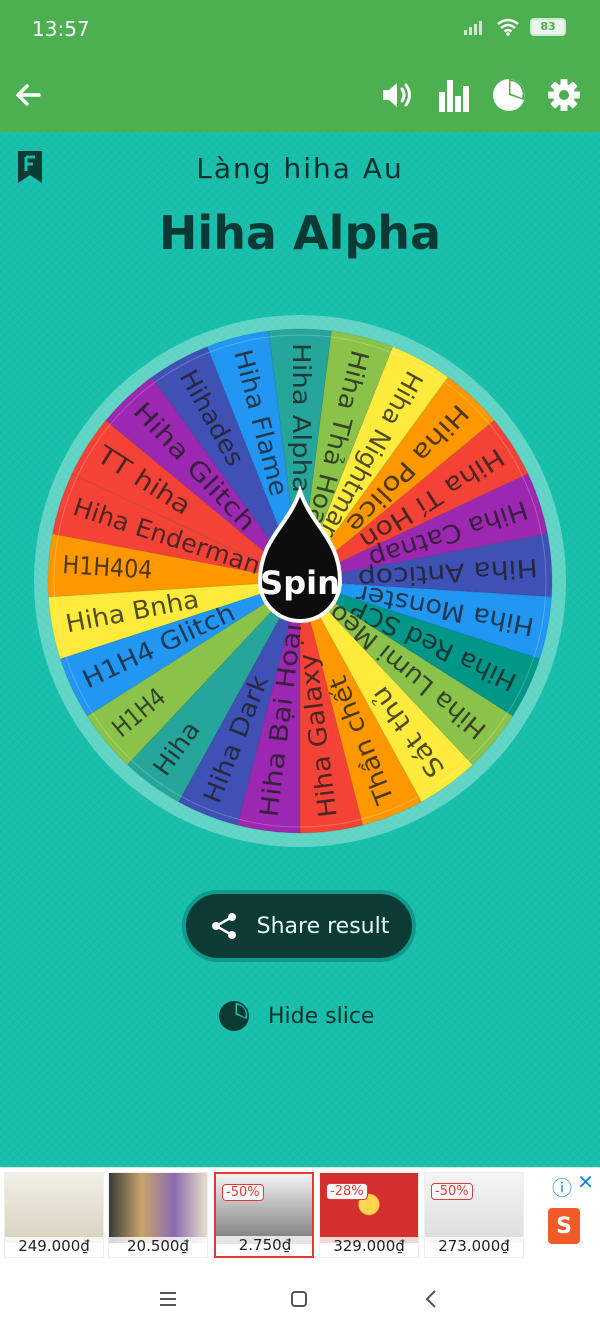 The width and height of the screenshot is (600, 1333). I want to click on system-nav-bar, so click(300, 1297).